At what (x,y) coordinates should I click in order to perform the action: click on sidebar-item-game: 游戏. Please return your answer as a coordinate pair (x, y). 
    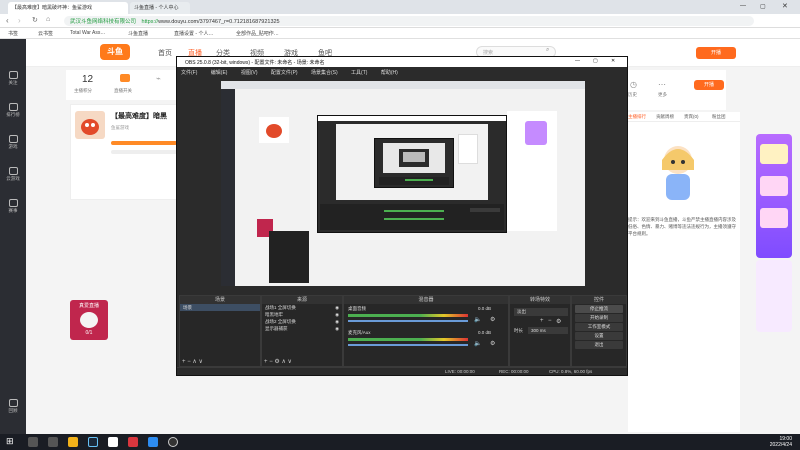
    Looking at the image, I should click on (13, 142).